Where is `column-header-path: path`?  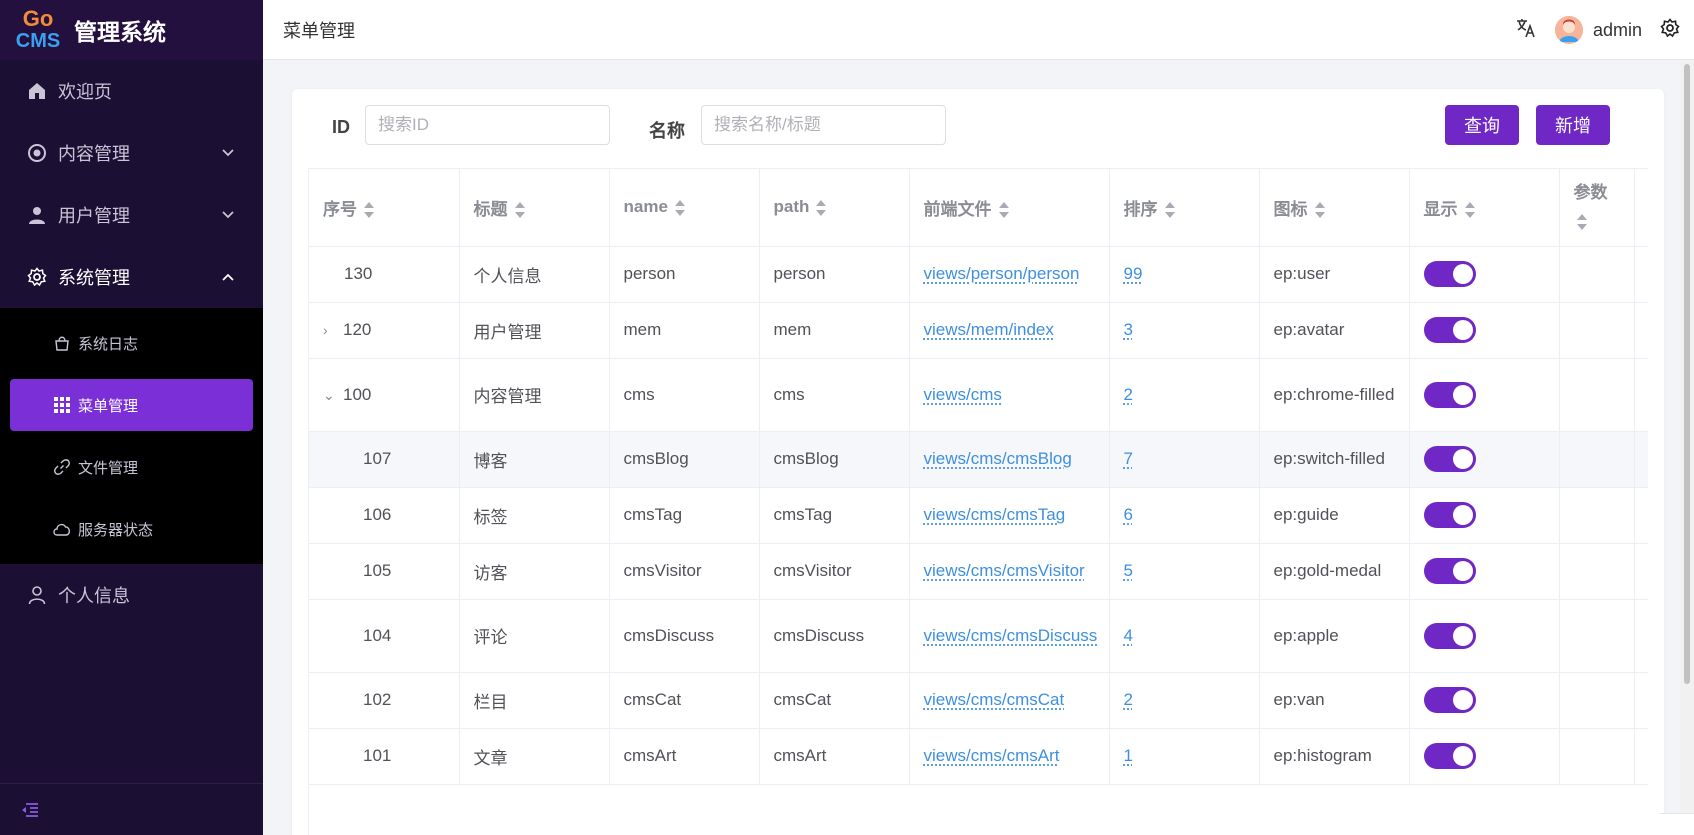
column-header-path: path is located at coordinates (834, 208).